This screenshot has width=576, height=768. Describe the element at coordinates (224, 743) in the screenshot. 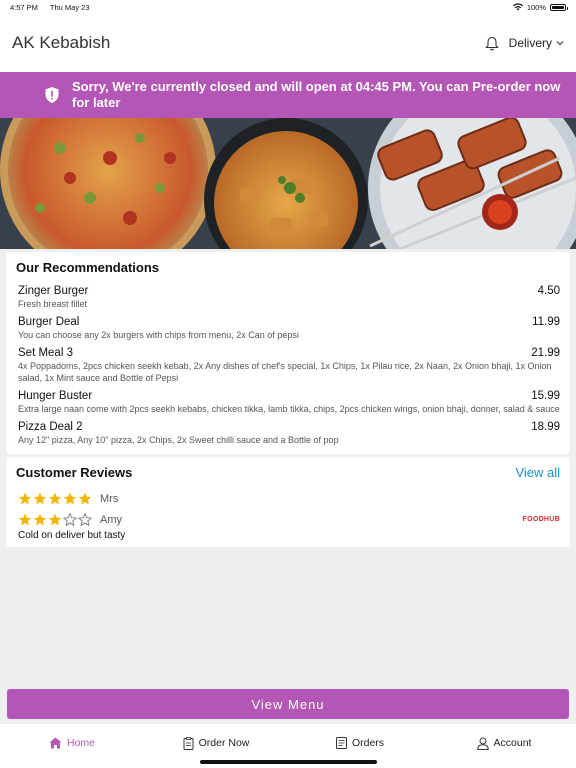

I see `tab-label: Order Now` at that location.